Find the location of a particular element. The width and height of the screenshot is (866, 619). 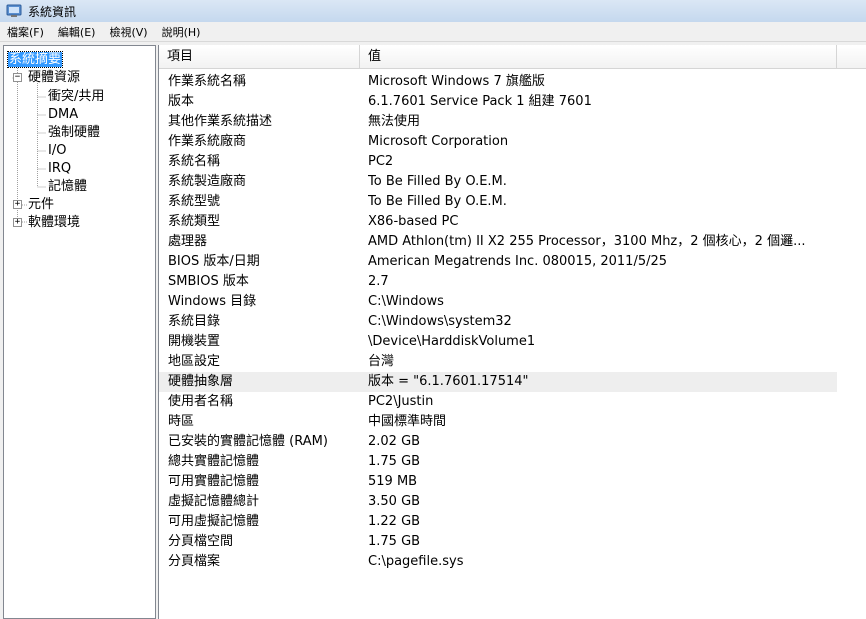

tree-item-forced-hardware: 強制硬體 is located at coordinates (74, 132).